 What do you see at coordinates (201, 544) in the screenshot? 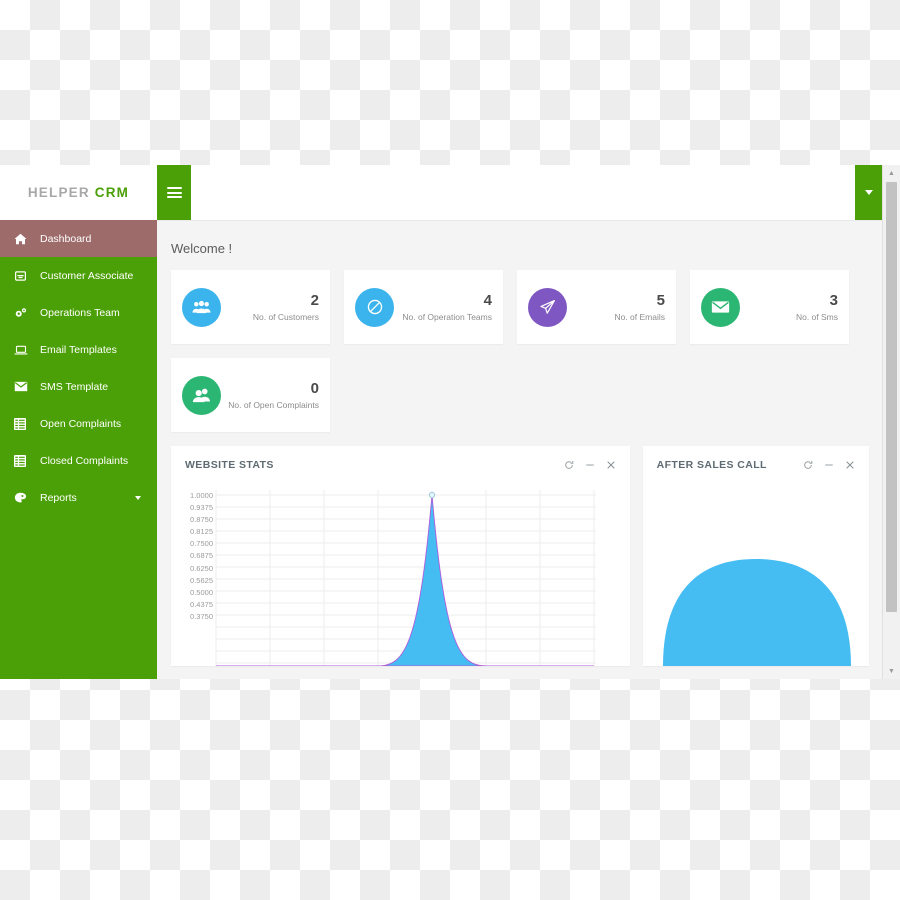
I see `y-tick: 0.7500` at bounding box center [201, 544].